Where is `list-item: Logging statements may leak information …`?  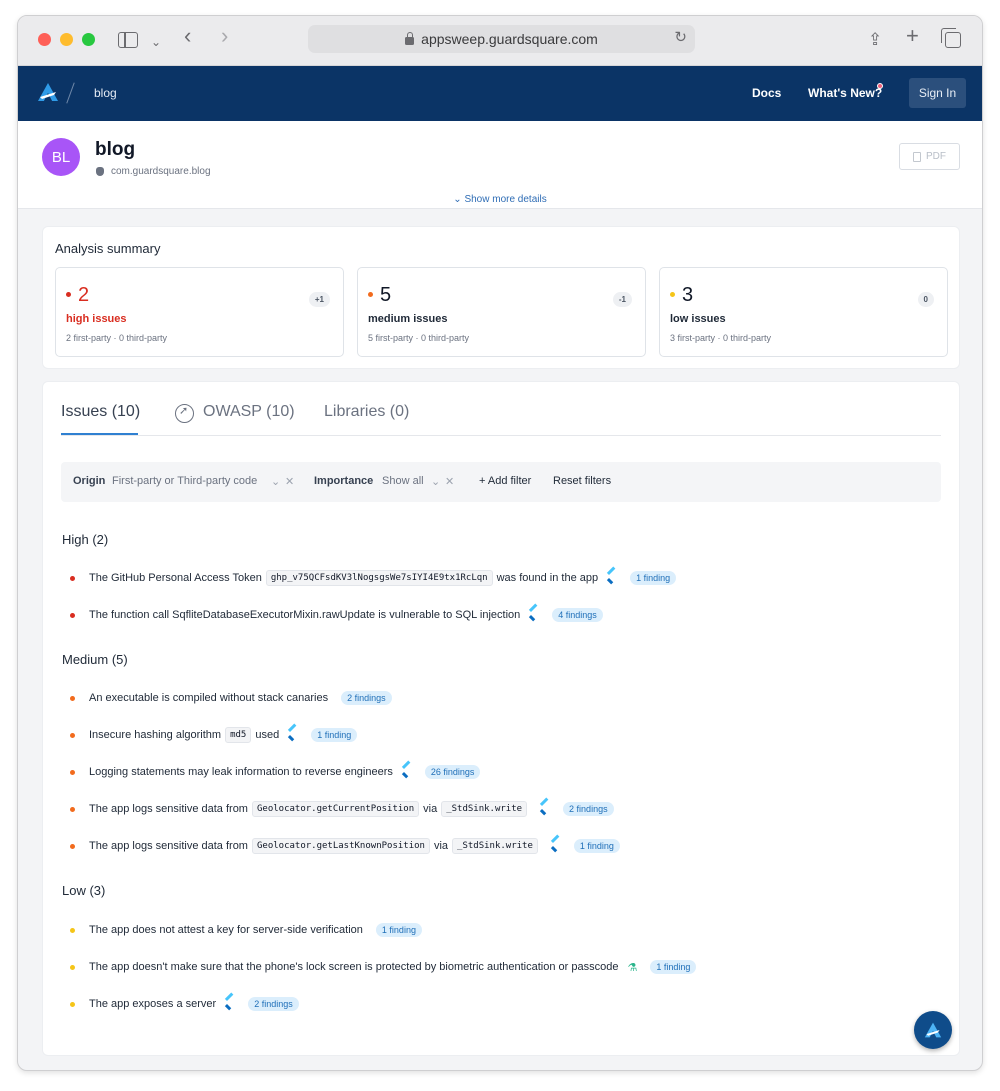
list-item: Logging statements may leak information … is located at coordinates (275, 772).